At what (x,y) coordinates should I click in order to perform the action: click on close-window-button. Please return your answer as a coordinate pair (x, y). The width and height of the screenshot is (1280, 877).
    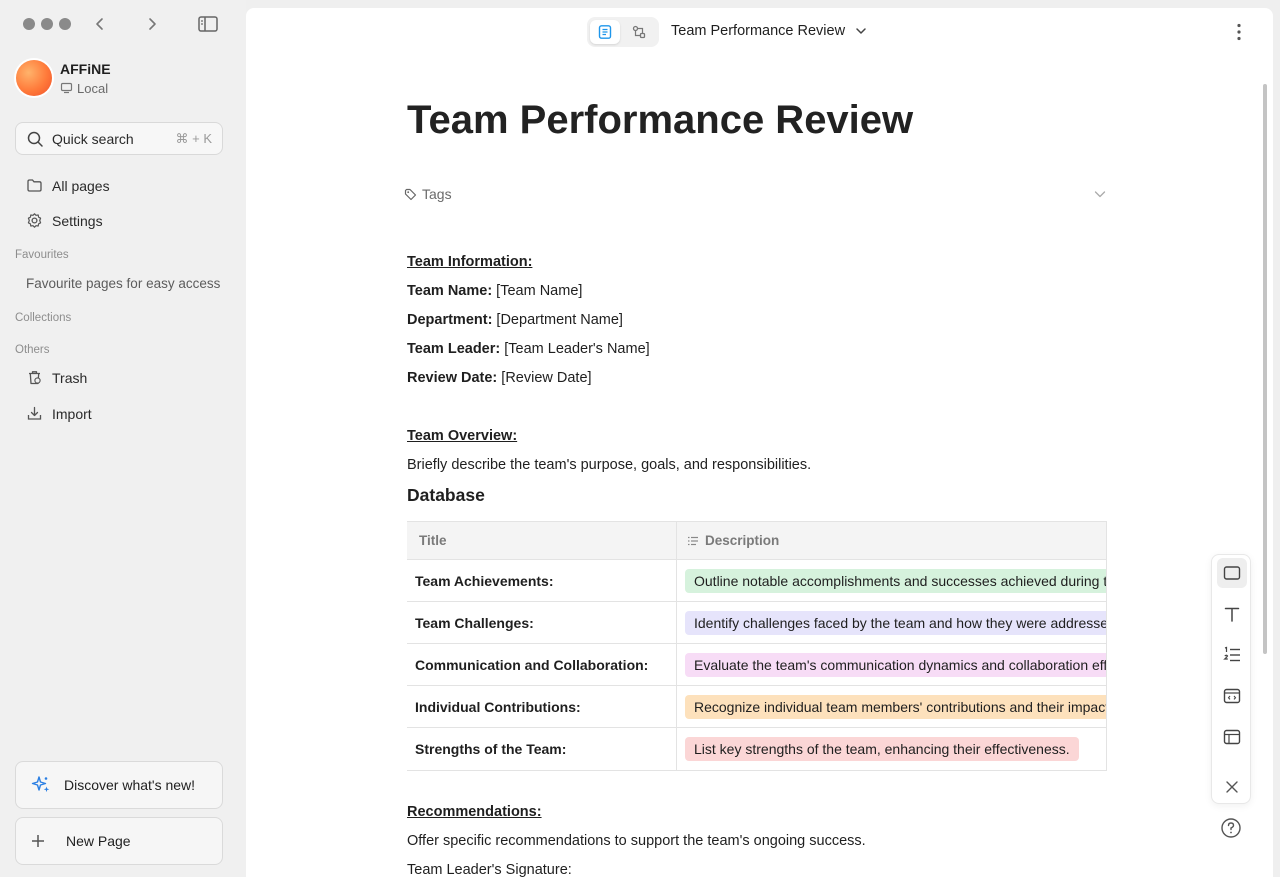
    Looking at the image, I should click on (29, 24).